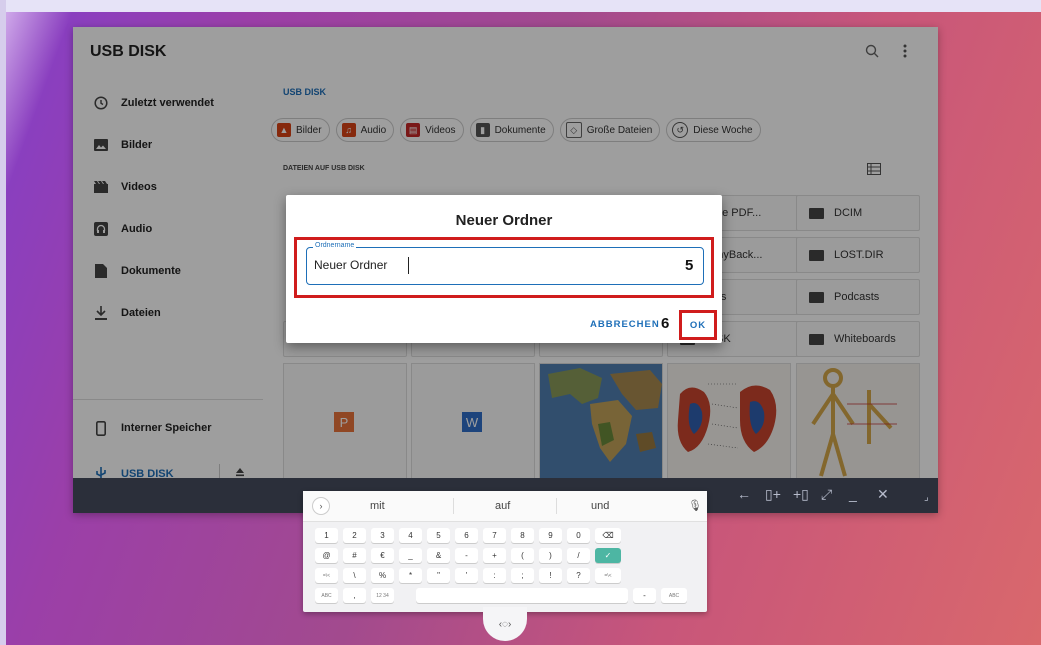 This screenshot has width=1041, height=645. Describe the element at coordinates (494, 575) in the screenshot. I see `key: :` at that location.